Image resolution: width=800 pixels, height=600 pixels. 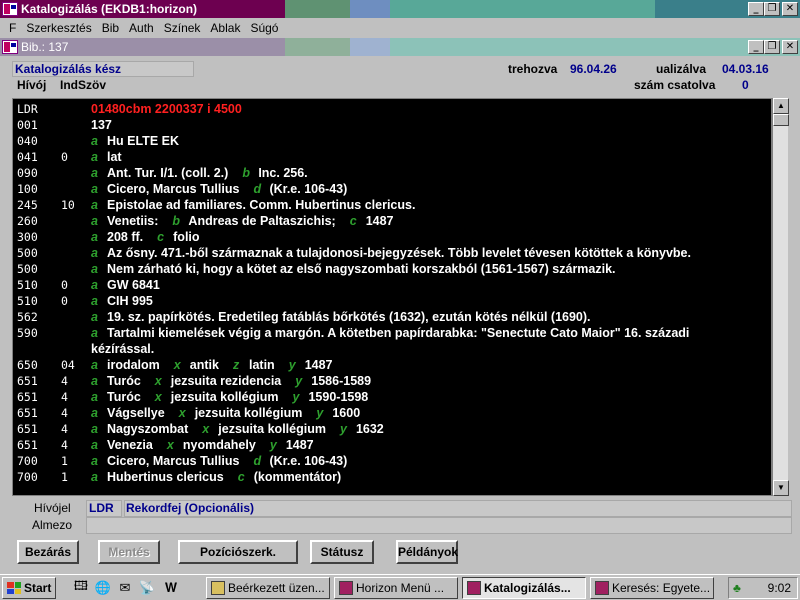 I want to click on child-window-icon, so click(x=10, y=47).